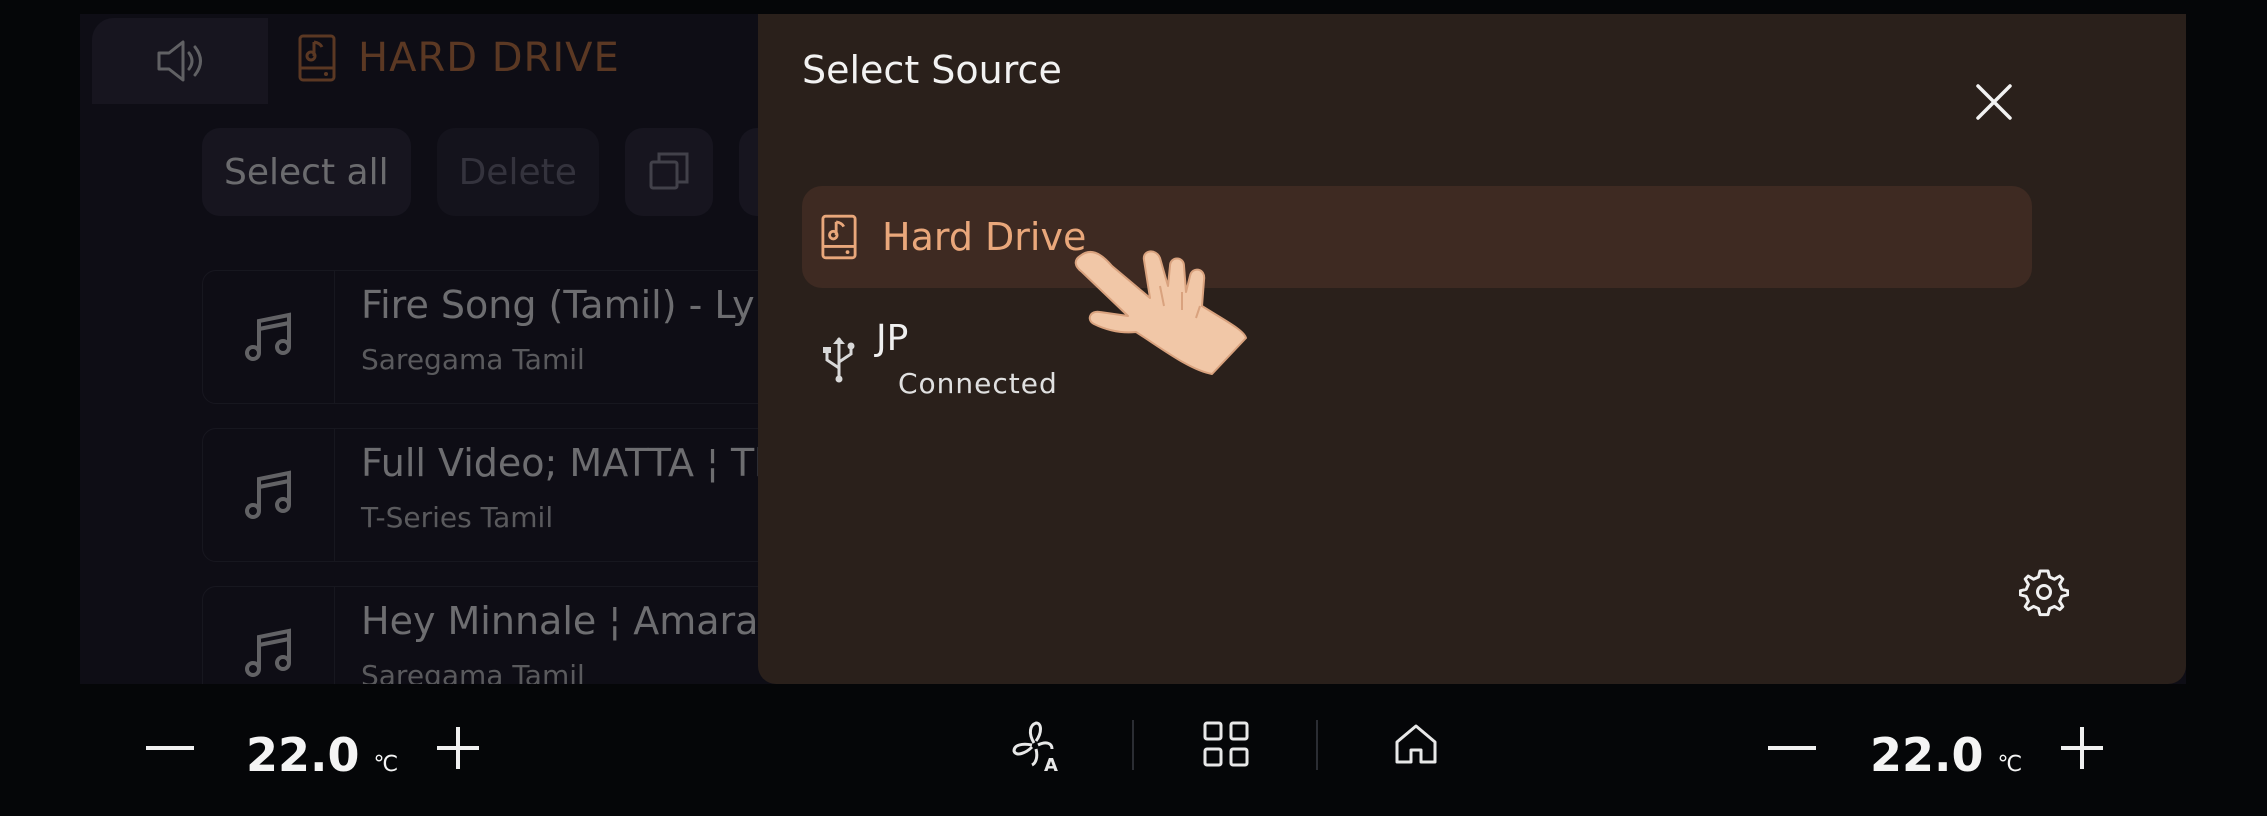 The width and height of the screenshot is (2267, 816). I want to click on dialog-title: Select Source, so click(932, 70).